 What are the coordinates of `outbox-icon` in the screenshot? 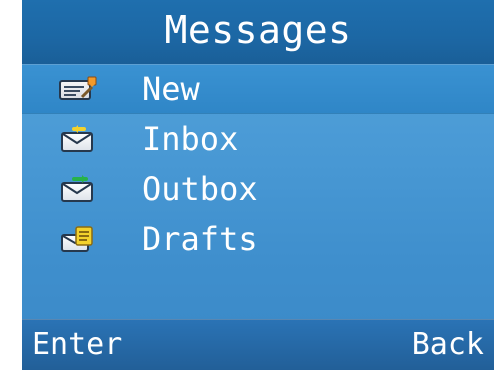 It's located at (78, 189).